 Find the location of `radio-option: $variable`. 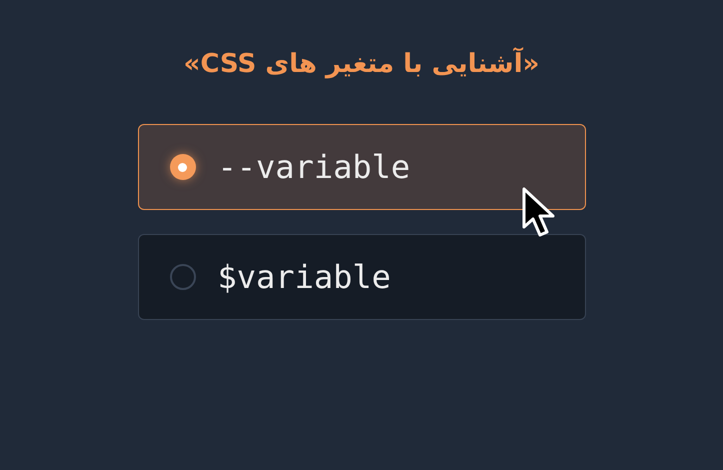

radio-option: $variable is located at coordinates (362, 277).